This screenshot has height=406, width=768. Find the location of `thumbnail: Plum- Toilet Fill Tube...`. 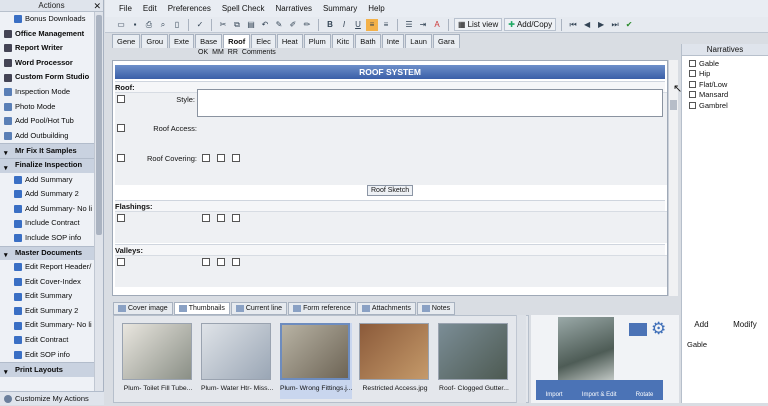

thumbnail: Plum- Toilet Fill Tube... is located at coordinates (158, 361).